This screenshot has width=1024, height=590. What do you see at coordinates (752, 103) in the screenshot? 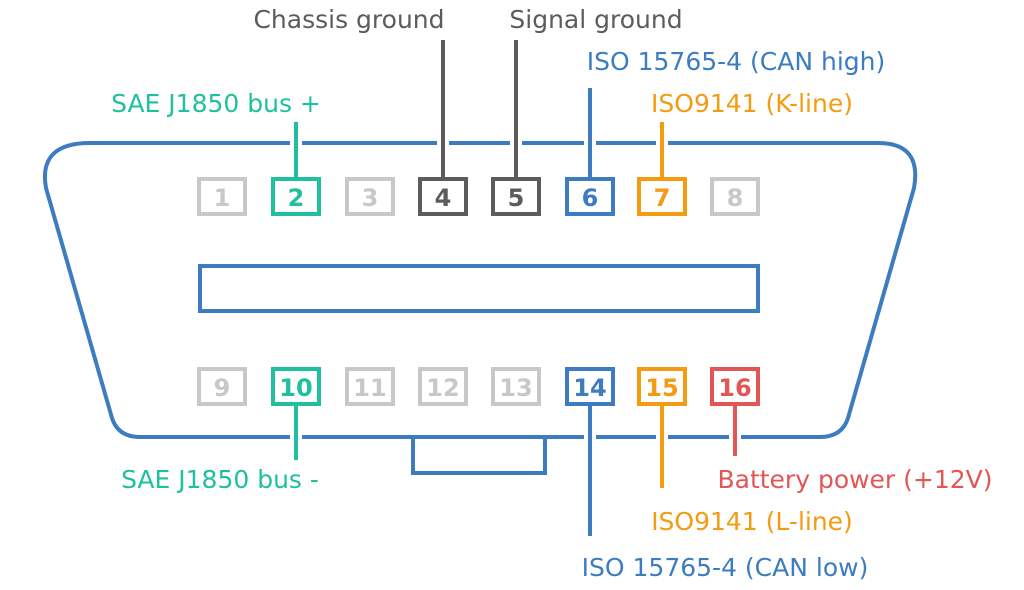
I see `label-pin-7: ISO9141 (K-line)` at bounding box center [752, 103].